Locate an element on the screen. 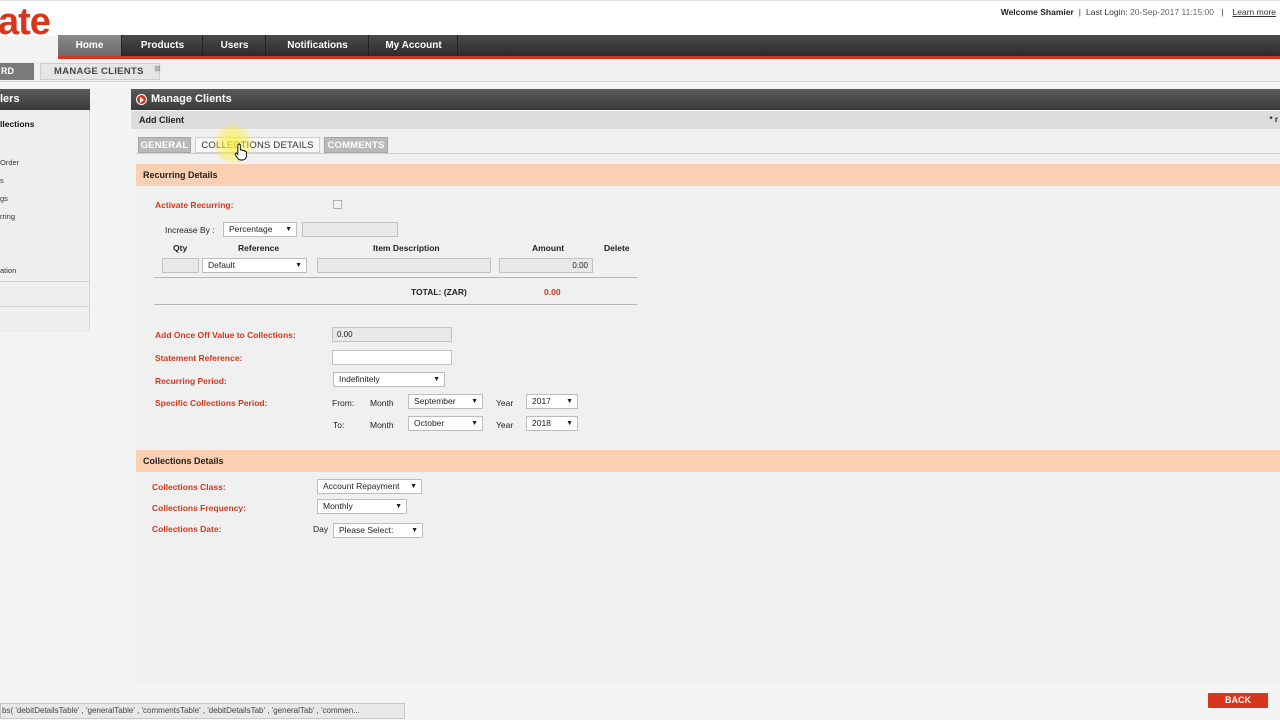 The height and width of the screenshot is (720, 1280). to-year-label: Year is located at coordinates (505, 425).